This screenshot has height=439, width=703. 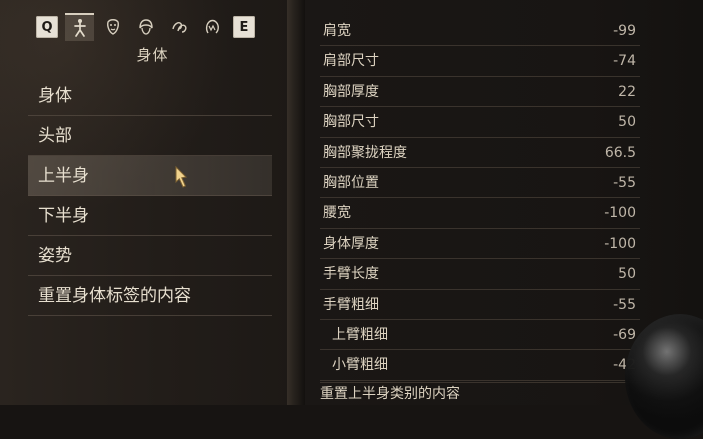 I want to click on pointer-cursor-icon, so click(x=181, y=176).